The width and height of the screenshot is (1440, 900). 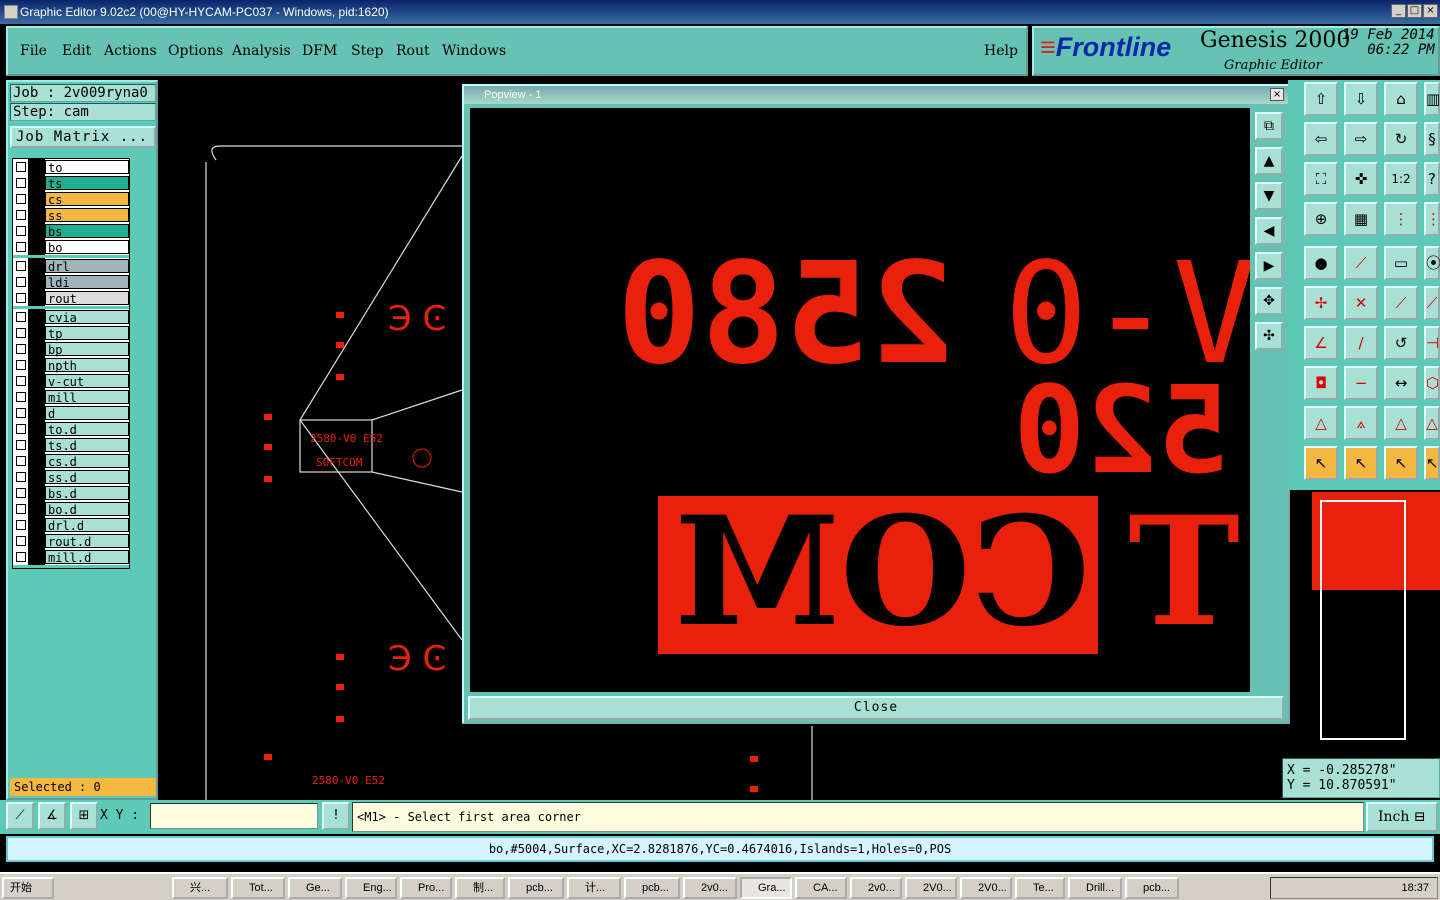 What do you see at coordinates (87, 298) in the screenshot?
I see `layer-name: rout` at bounding box center [87, 298].